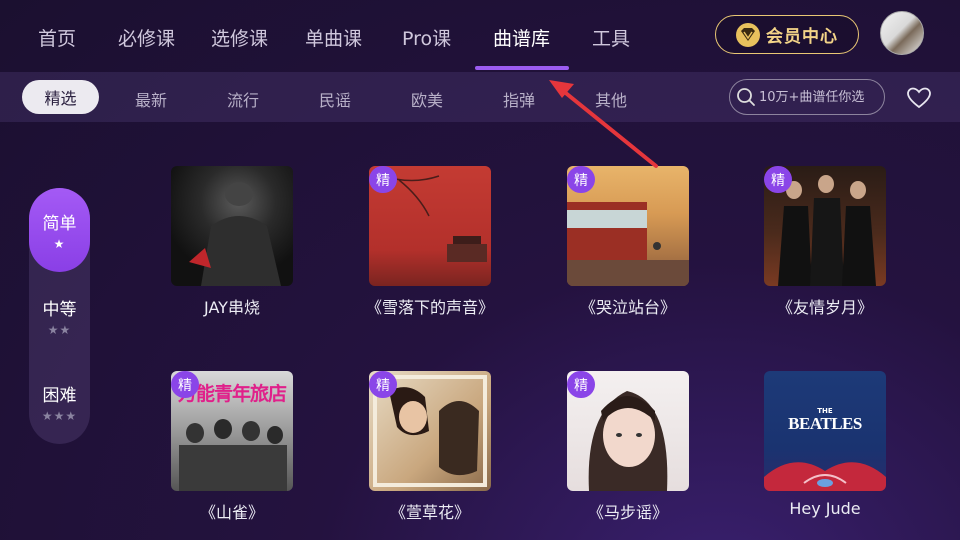 The height and width of the screenshot is (540, 960). I want to click on song-card: 精 《萱草花》, so click(430, 447).